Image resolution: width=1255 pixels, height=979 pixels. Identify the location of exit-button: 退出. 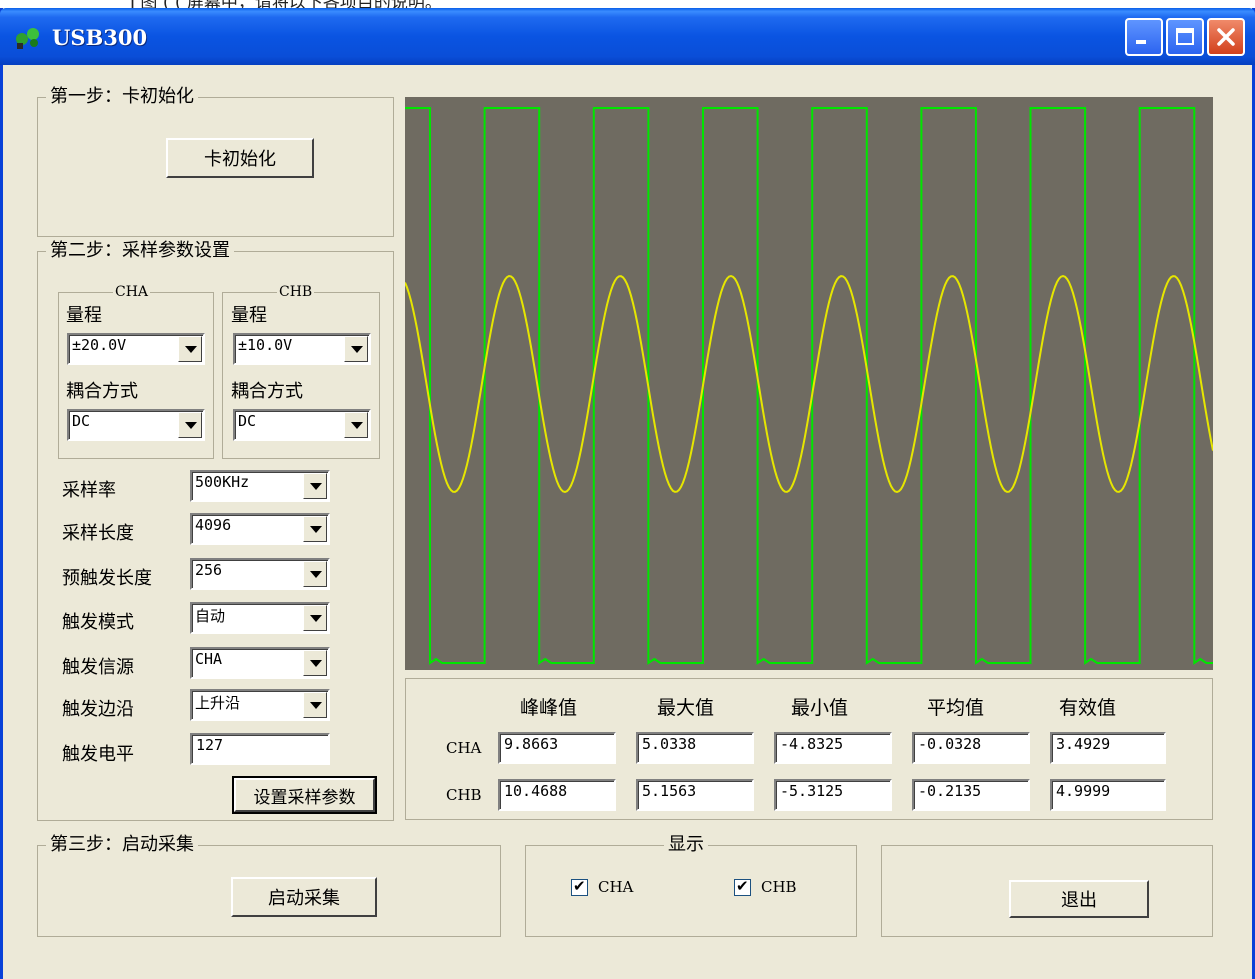
(1079, 899).